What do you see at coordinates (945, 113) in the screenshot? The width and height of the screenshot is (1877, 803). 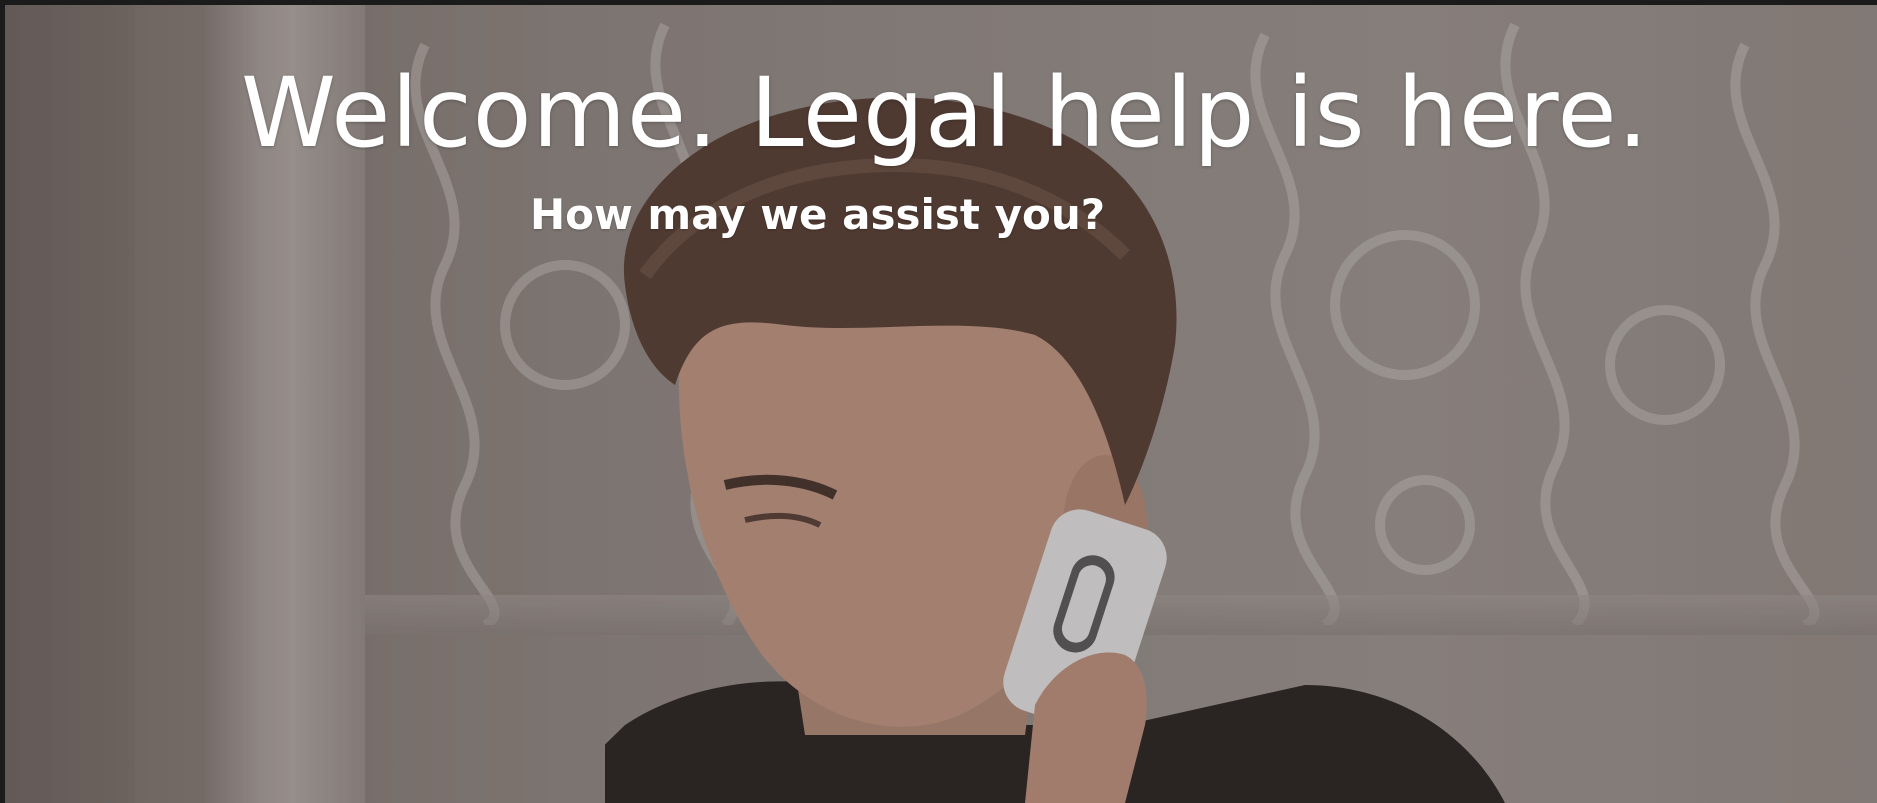 I see `hero-headline: Welcome. Legal help is here.` at bounding box center [945, 113].